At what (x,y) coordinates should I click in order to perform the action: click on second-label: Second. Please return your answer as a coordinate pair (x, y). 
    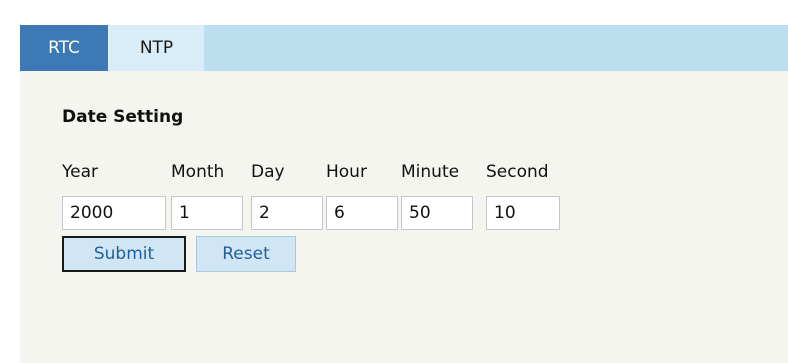
    Looking at the image, I should click on (517, 172).